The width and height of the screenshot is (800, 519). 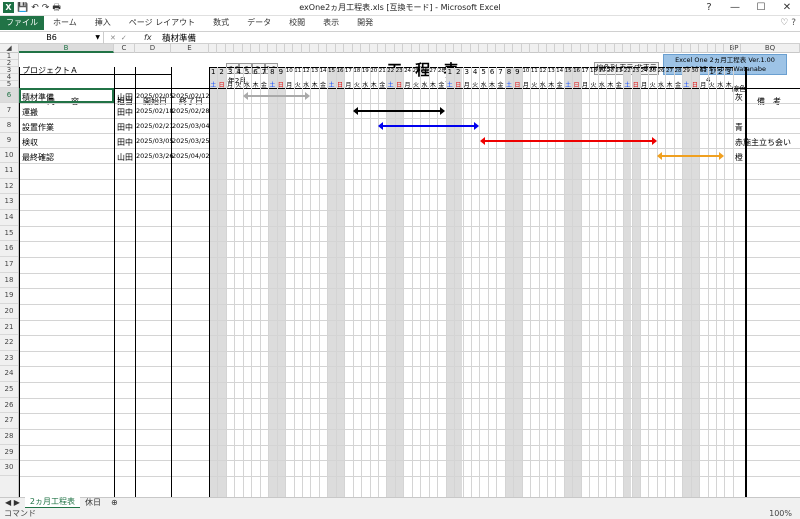 I want to click on task-start-date: 2025/02/18, so click(x=154, y=111).